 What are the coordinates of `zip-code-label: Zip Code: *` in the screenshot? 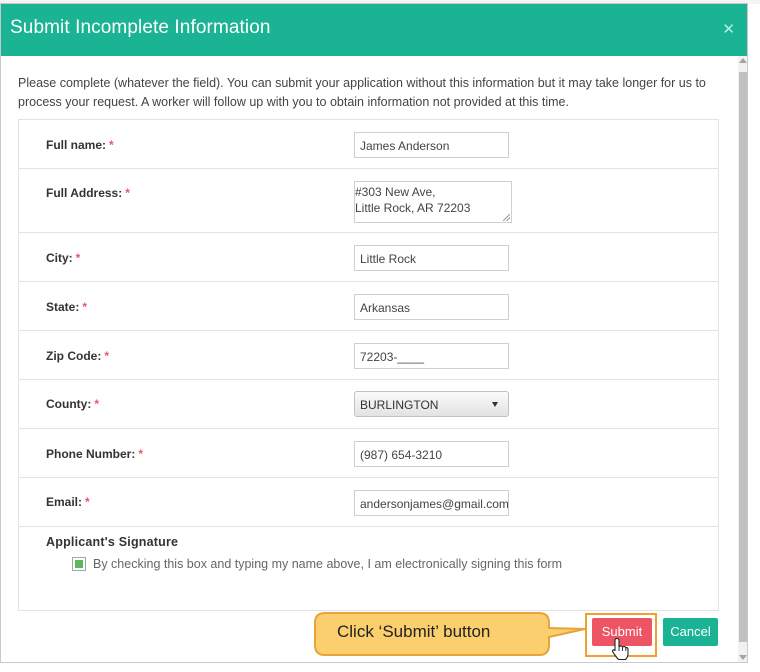 It's located at (77, 356).